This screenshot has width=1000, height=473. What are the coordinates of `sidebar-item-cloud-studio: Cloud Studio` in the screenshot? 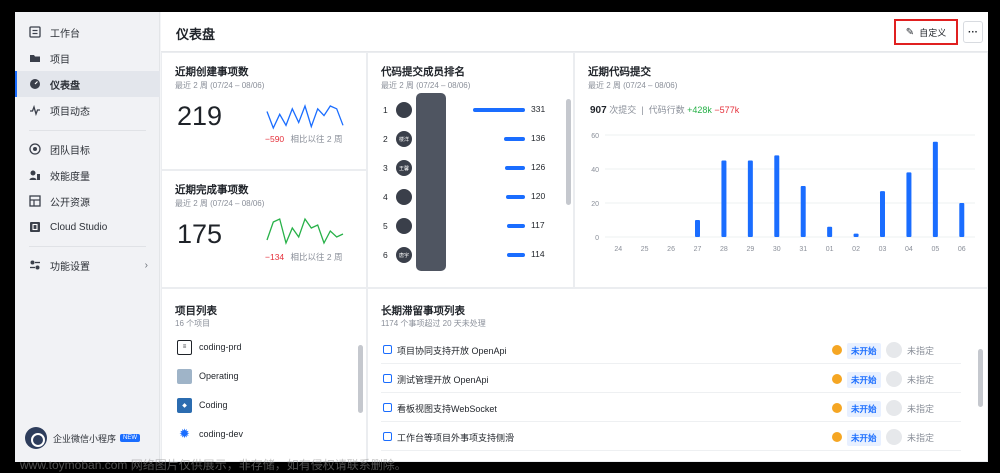 It's located at (87, 227).